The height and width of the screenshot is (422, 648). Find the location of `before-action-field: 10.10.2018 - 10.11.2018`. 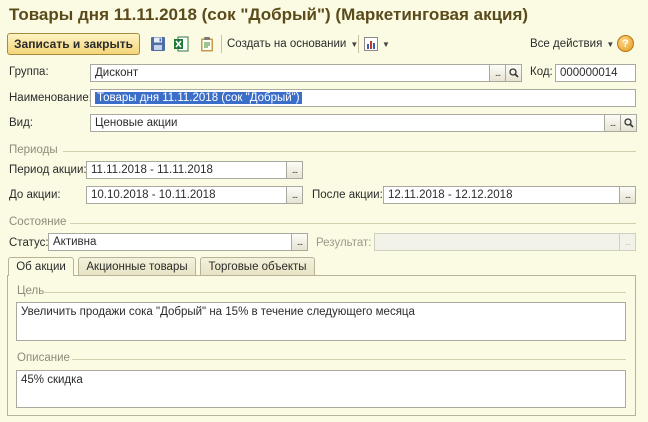

before-action-field: 10.10.2018 - 10.11.2018 is located at coordinates (186, 195).